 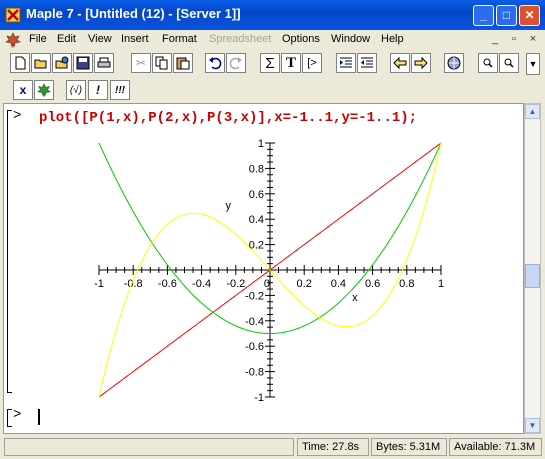 I want to click on new-icon, so click(x=20, y=63).